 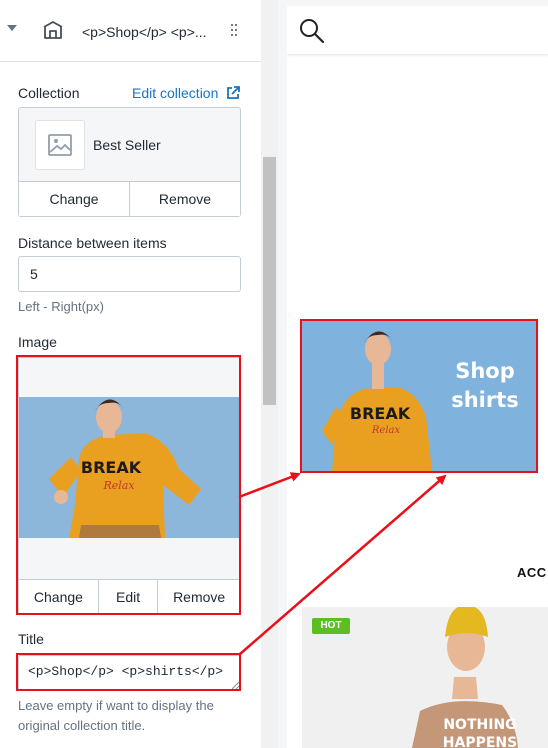 What do you see at coordinates (37, 342) in the screenshot?
I see `image-label: Image` at bounding box center [37, 342].